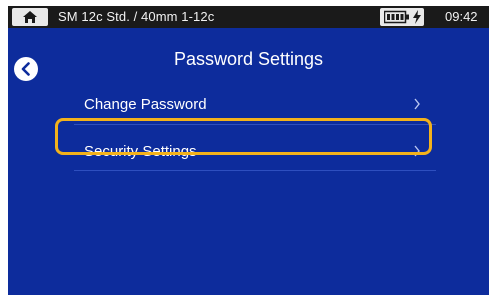  I want to click on home-icon, so click(30, 17).